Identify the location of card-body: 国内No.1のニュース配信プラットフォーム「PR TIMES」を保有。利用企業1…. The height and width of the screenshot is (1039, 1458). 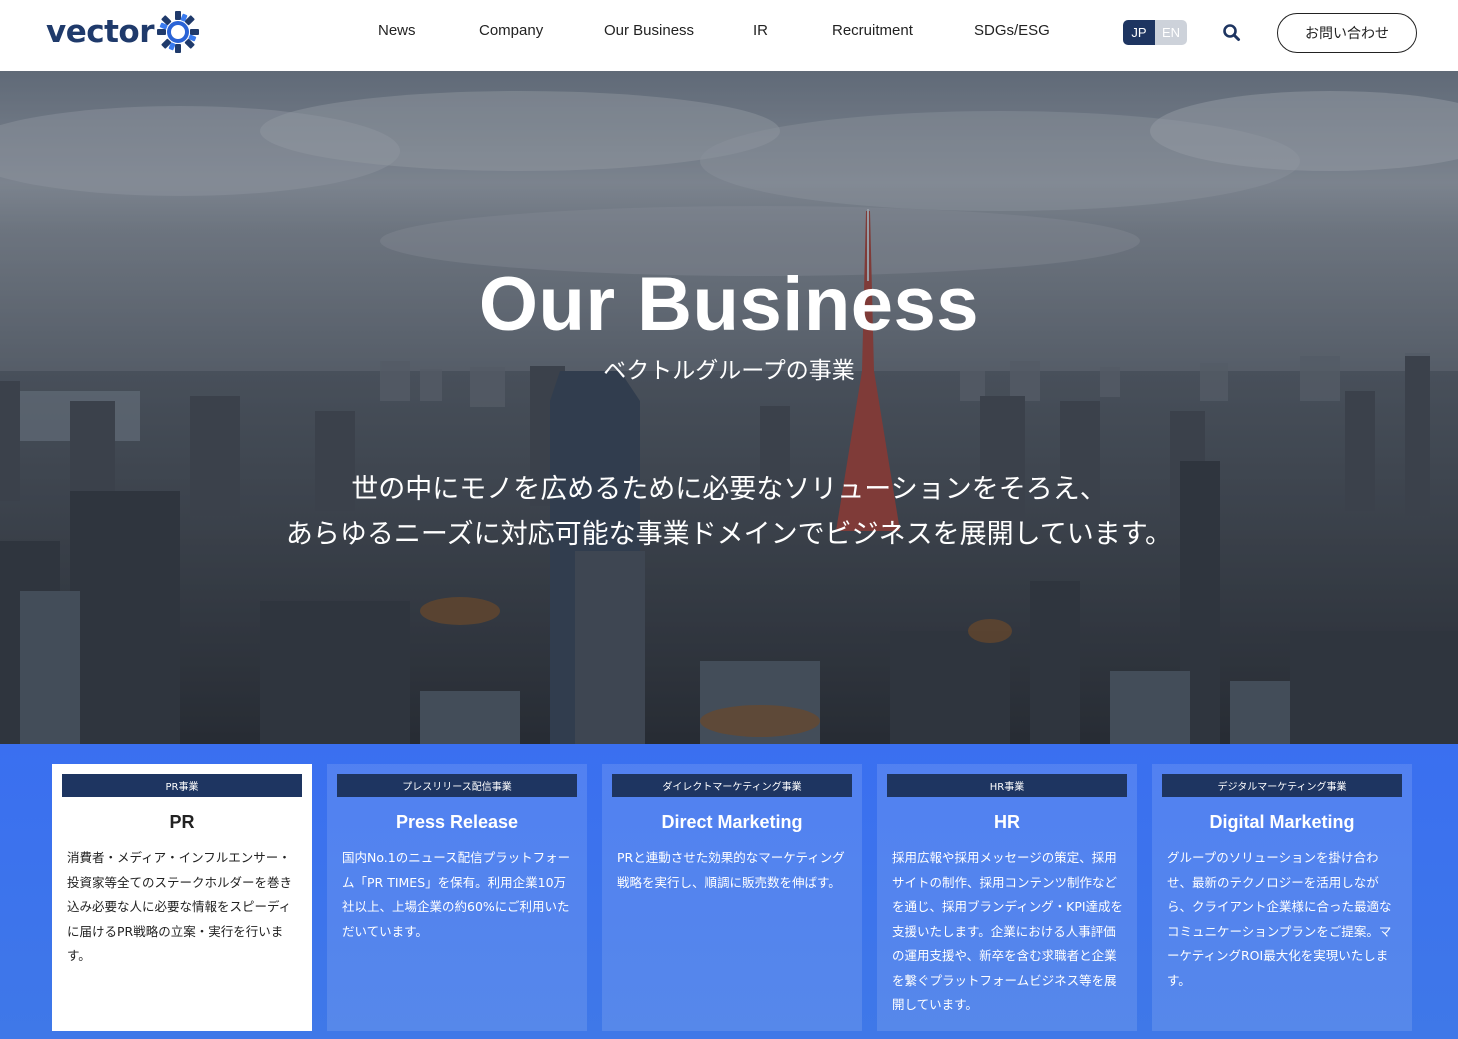
(456, 894).